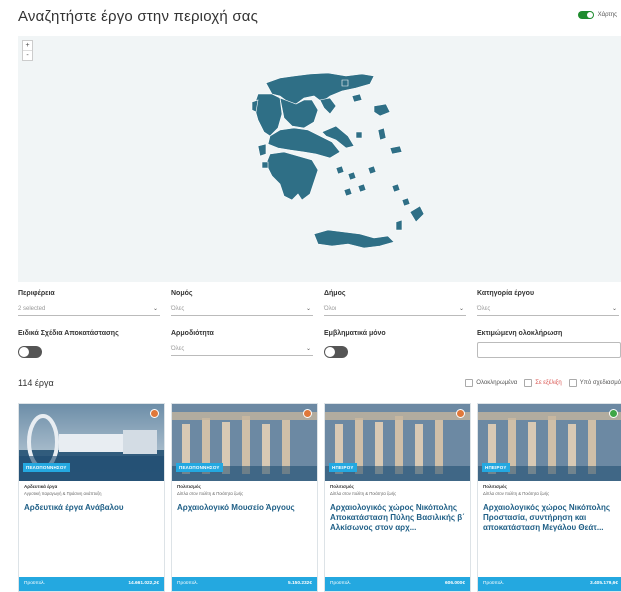 Image resolution: width=621 pixels, height=592 pixels. I want to click on status-filters: Ολοκληρωμένα Σε εξέλιξη Υπό σχεδιασμό, so click(543, 383).